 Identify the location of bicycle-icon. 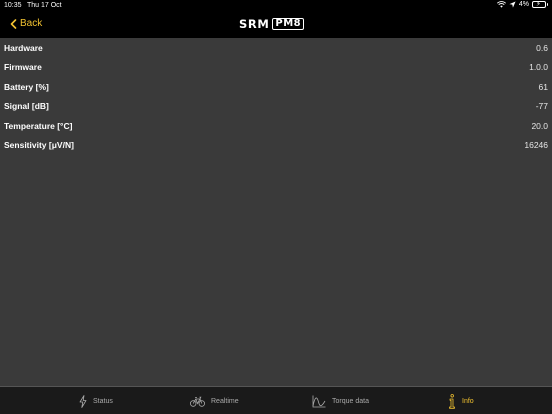
(197, 401).